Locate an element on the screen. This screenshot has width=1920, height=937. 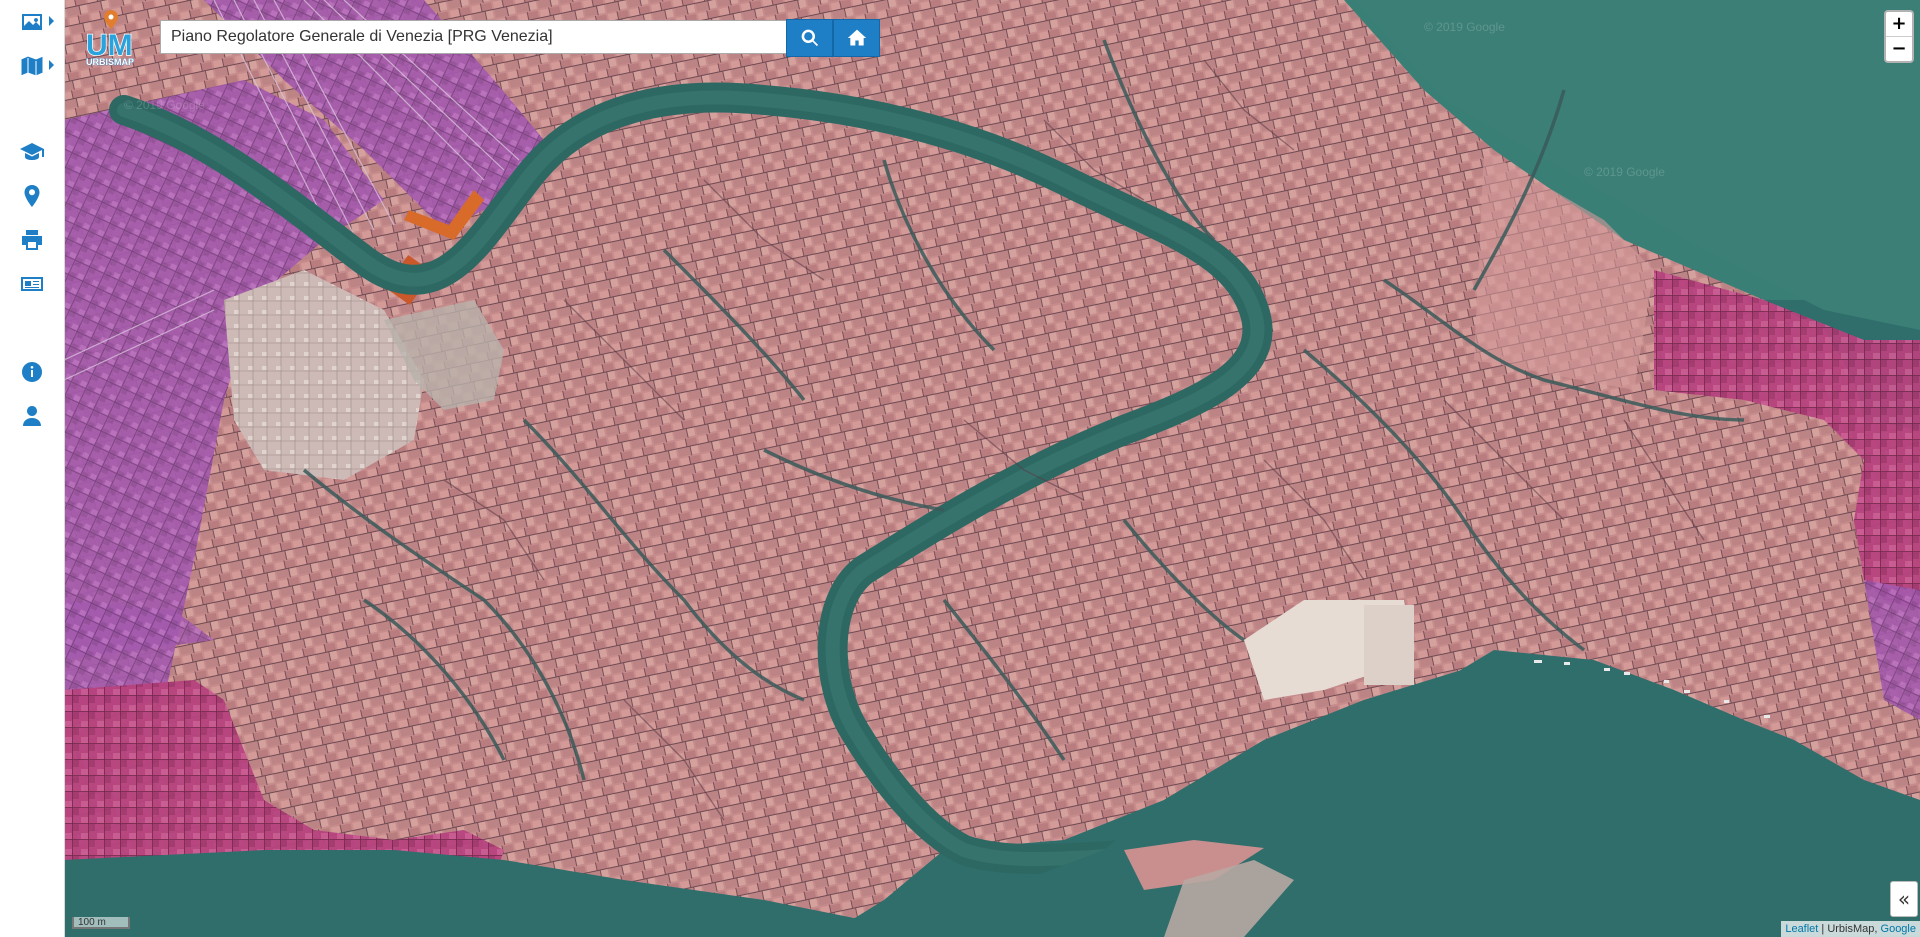
map-marker-icon is located at coordinates (32, 196).